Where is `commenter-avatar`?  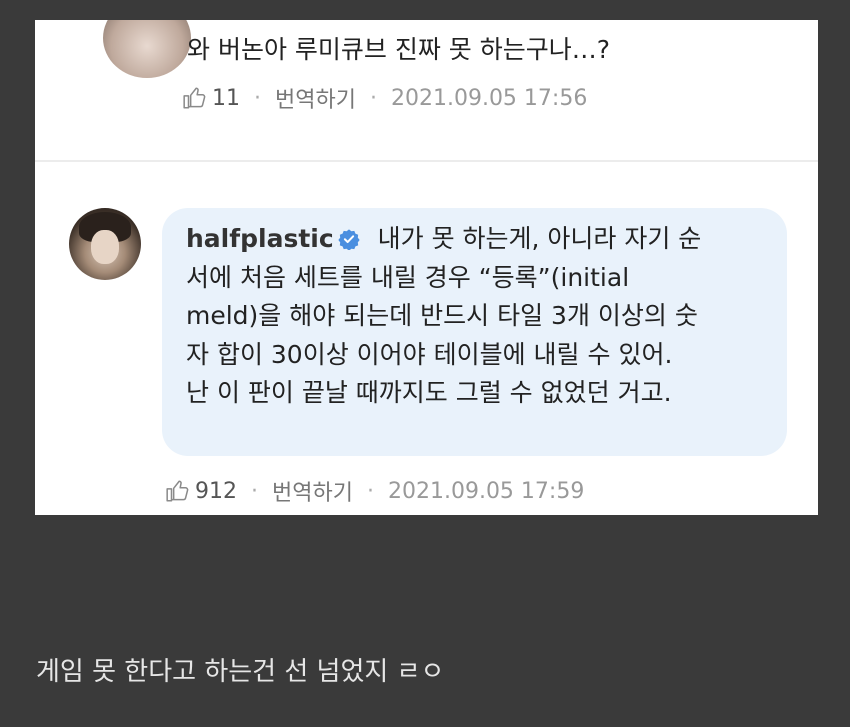 commenter-avatar is located at coordinates (147, 49).